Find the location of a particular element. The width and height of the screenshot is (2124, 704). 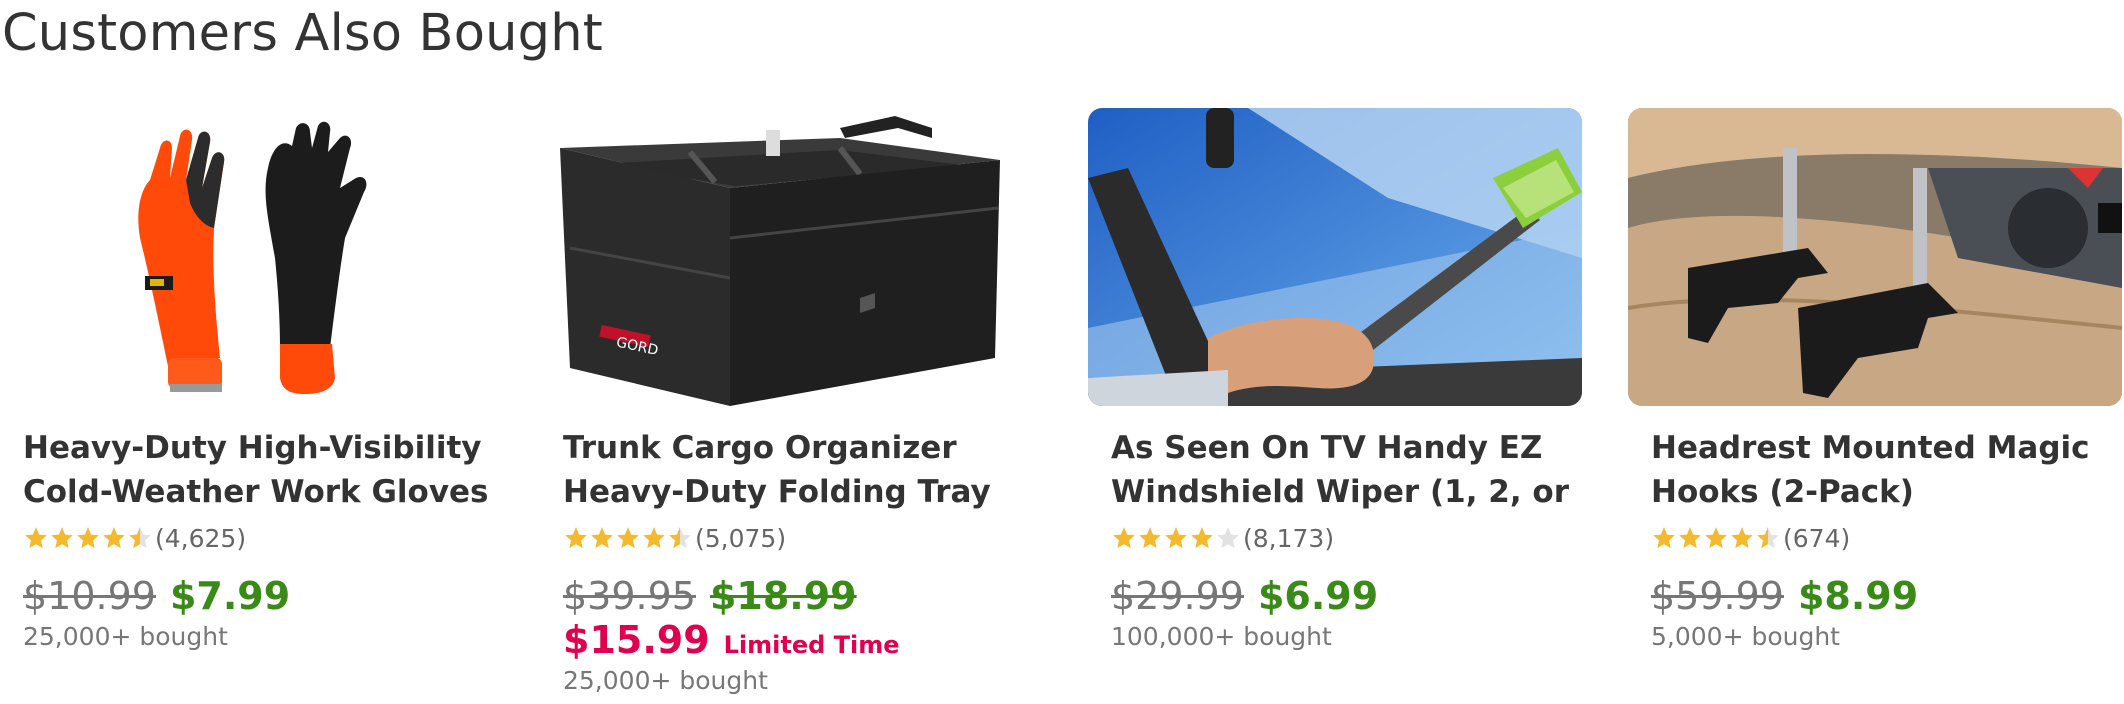

rating-count: (674) is located at coordinates (1817, 538).